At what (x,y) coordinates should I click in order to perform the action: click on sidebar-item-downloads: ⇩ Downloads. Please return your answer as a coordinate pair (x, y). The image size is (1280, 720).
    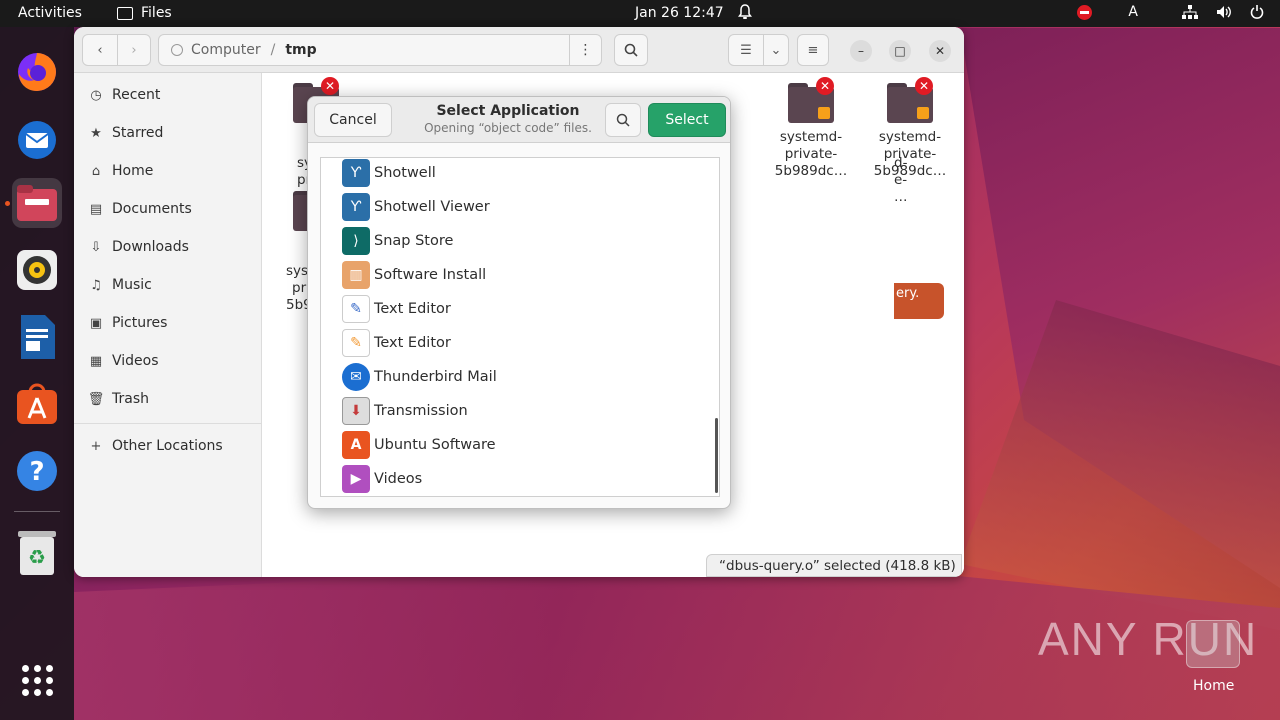
    Looking at the image, I should click on (168, 247).